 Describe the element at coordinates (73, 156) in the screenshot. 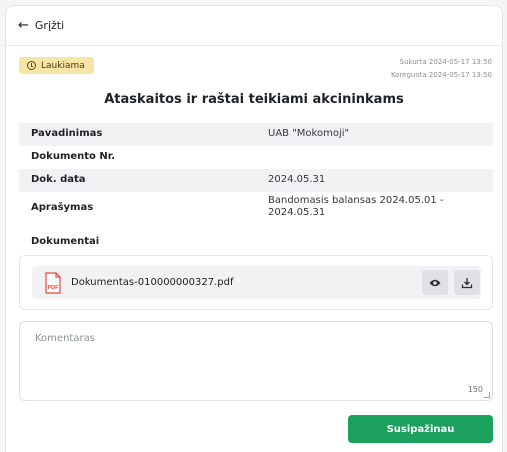

I see `field-label: Dokumento Nr.` at that location.